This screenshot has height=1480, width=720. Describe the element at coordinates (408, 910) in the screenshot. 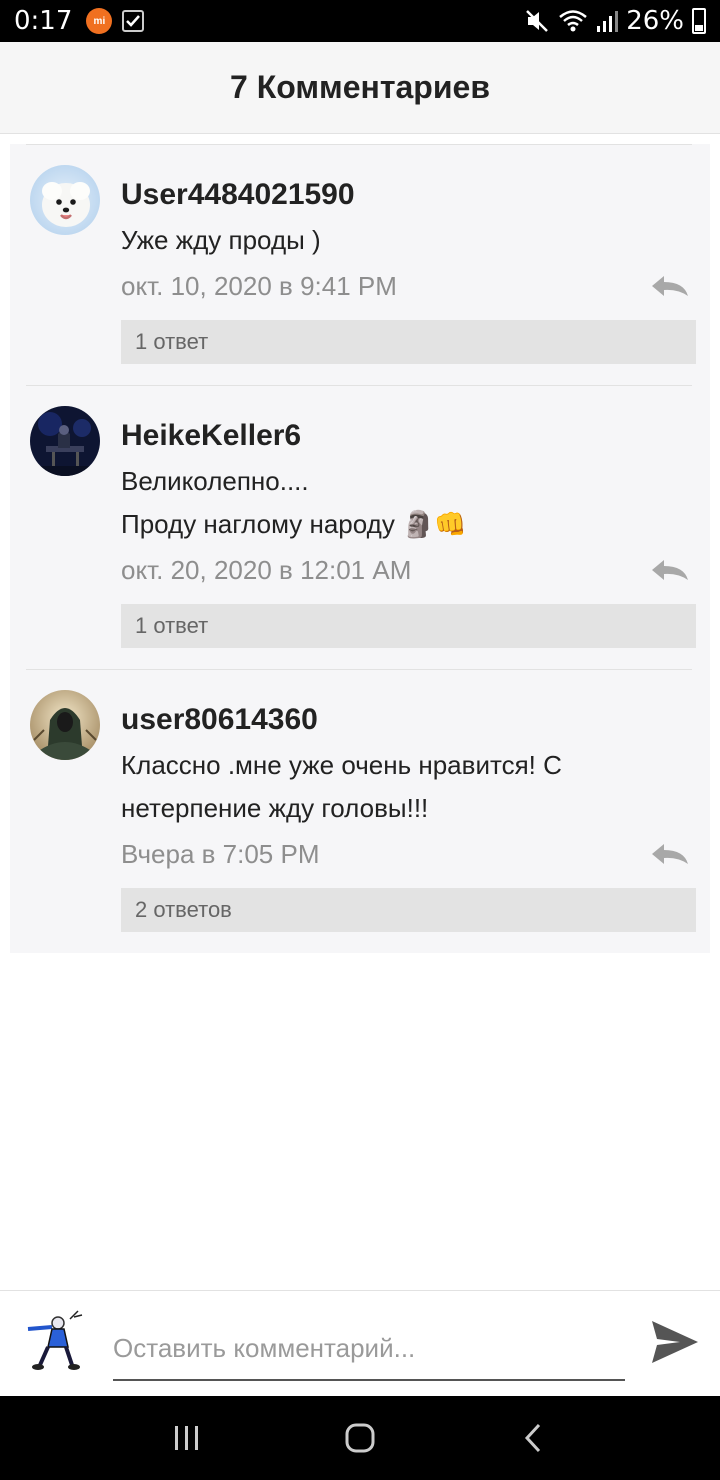

I see `replies-button: 2 ответов` at that location.